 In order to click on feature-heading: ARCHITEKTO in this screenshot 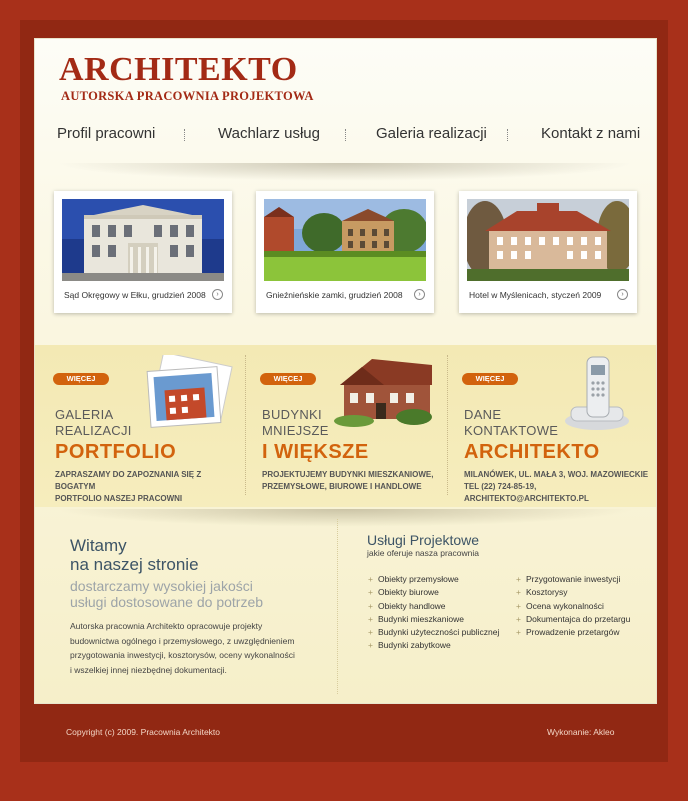, I will do `click(532, 452)`.